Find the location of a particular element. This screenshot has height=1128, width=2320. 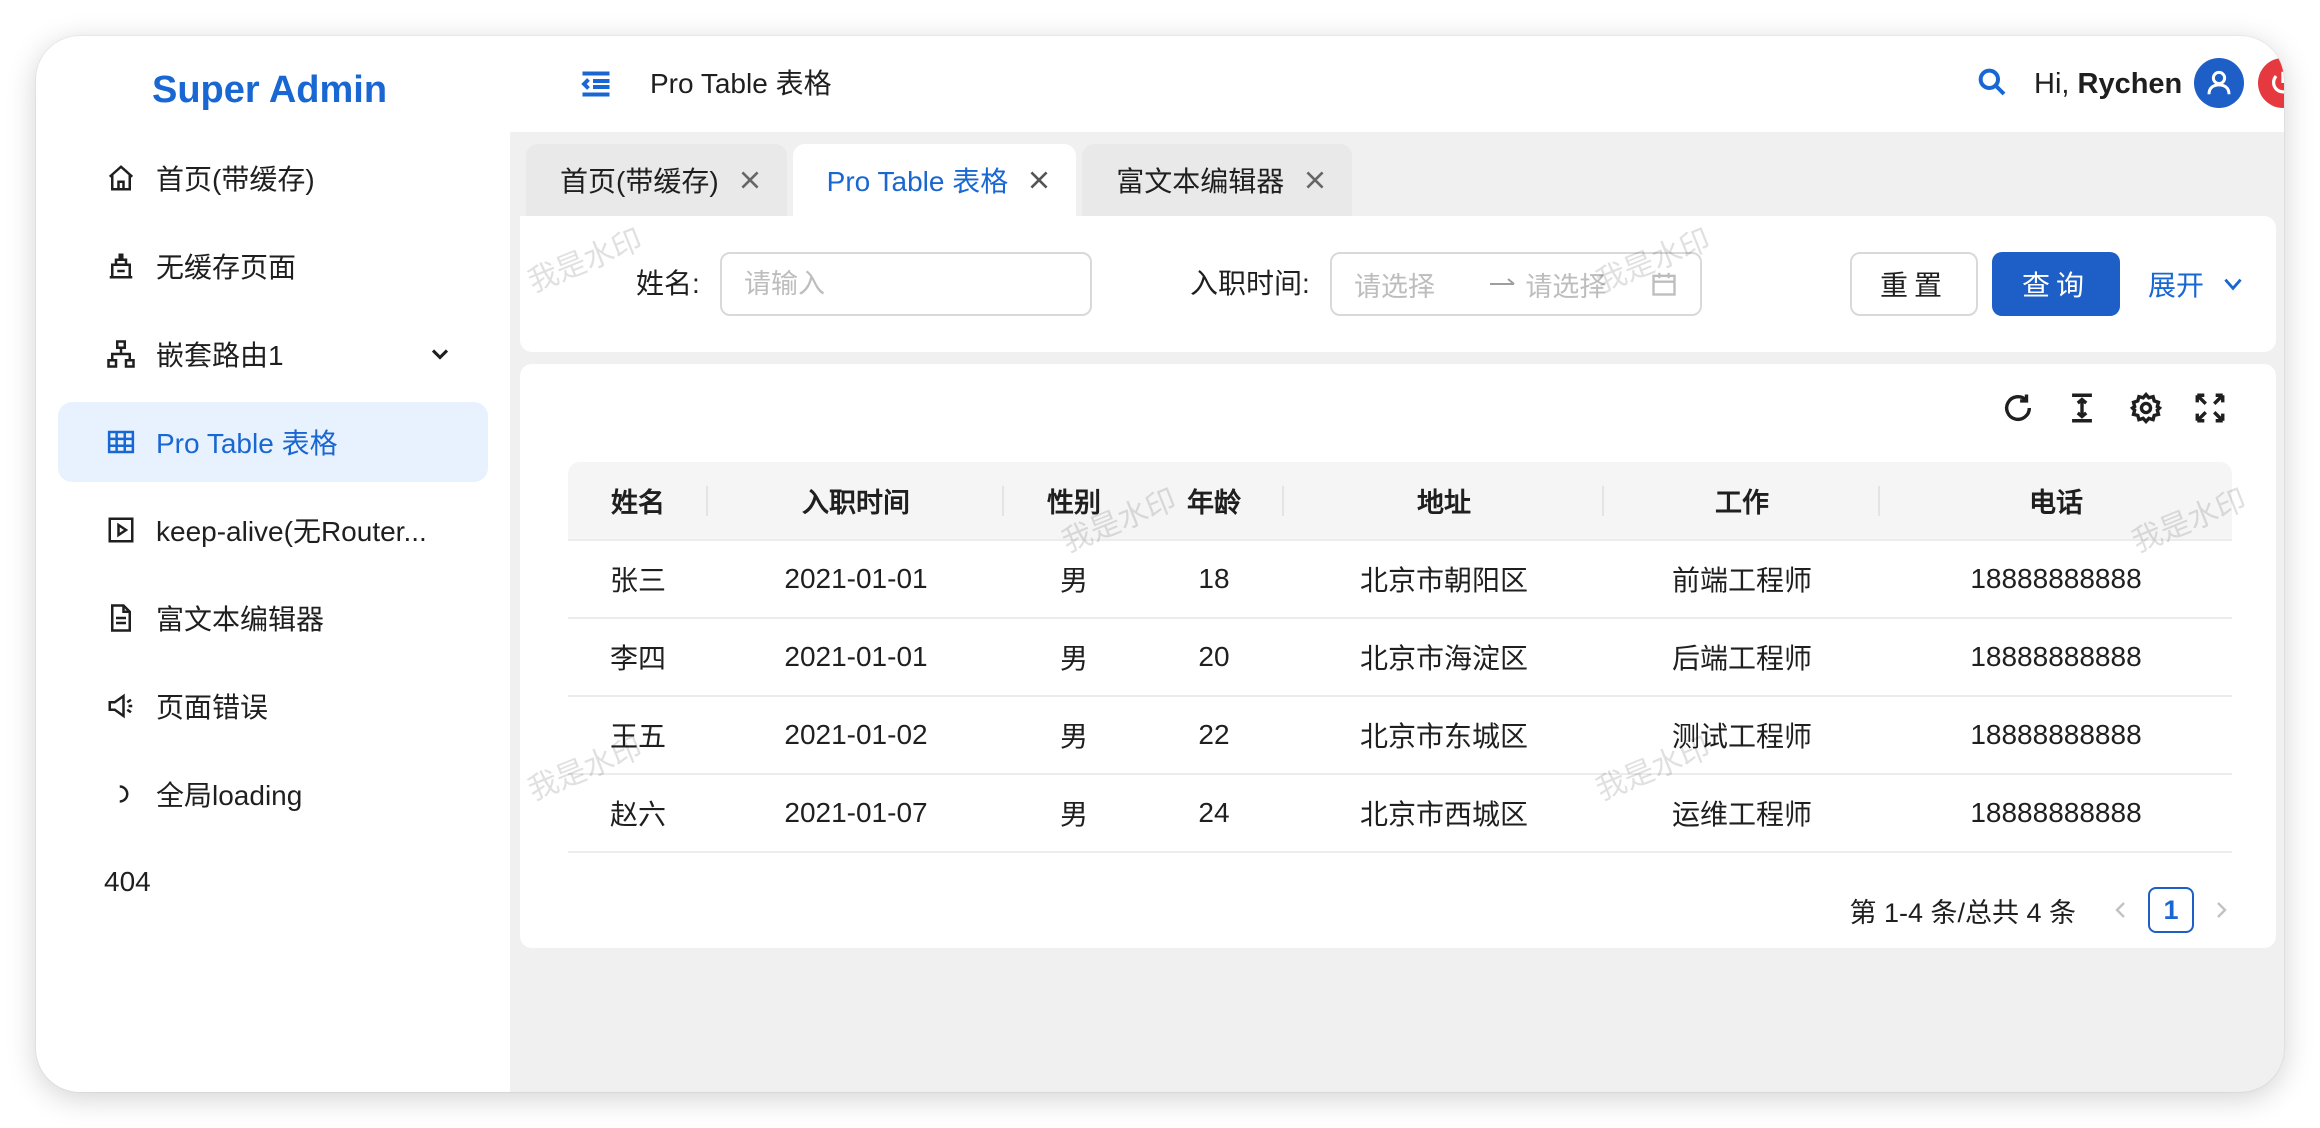

factory-icon is located at coordinates (121, 266).